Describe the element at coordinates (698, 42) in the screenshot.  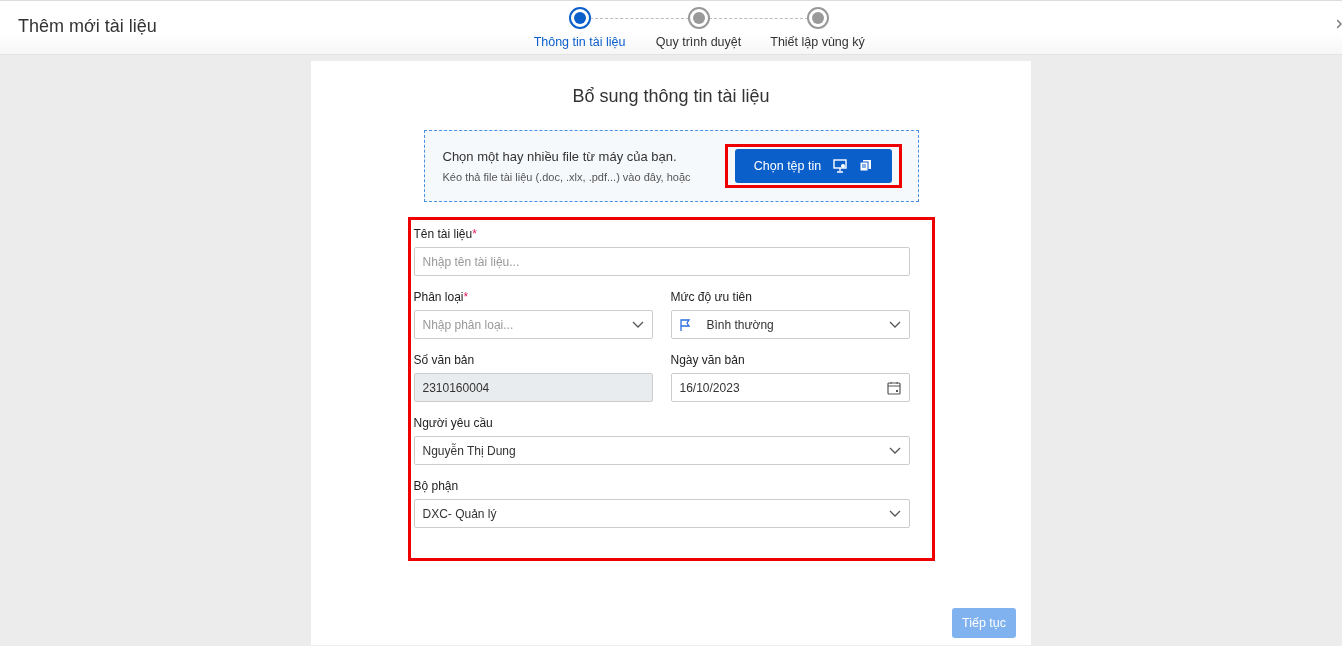
I see `step-label: Quy trình duyệt` at that location.